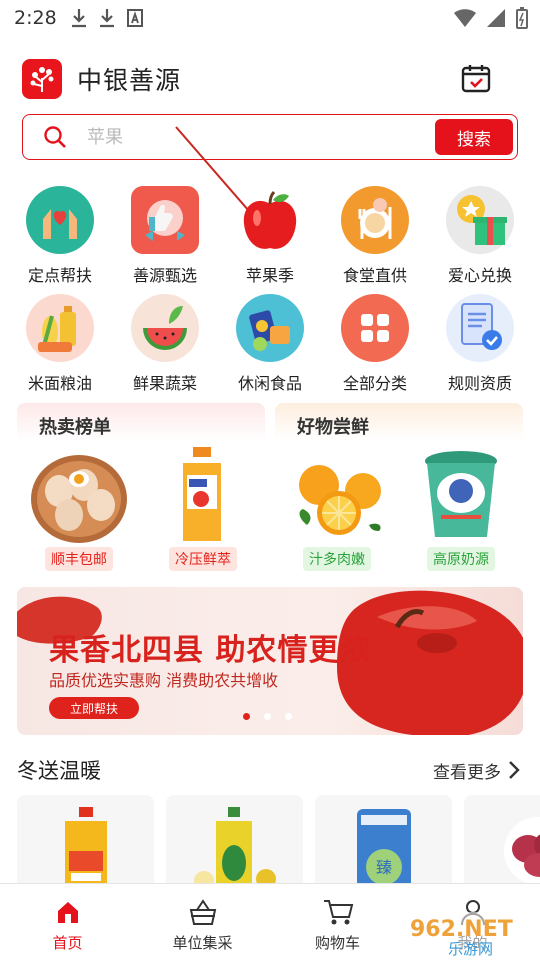  Describe the element at coordinates (399, 489) in the screenshot. I see `new-taste-card: 好物尝鲜 汁多肉嫩 高原奶源` at that location.